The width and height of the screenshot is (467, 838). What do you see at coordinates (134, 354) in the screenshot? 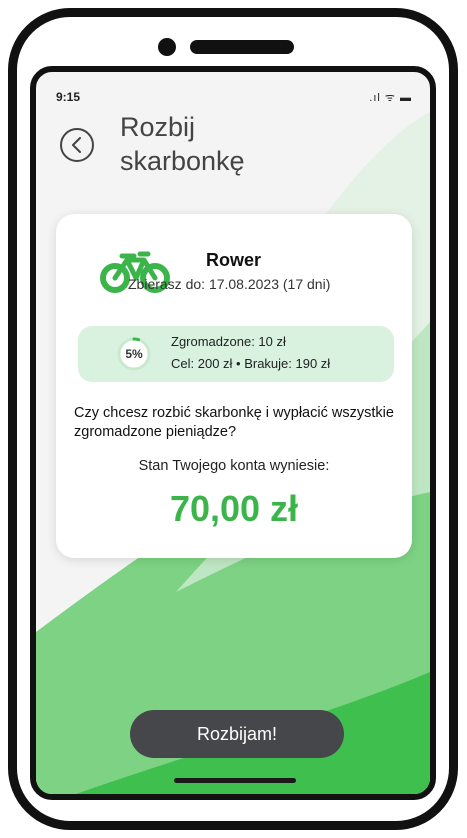
I see `progress-percent: 5%` at bounding box center [134, 354].